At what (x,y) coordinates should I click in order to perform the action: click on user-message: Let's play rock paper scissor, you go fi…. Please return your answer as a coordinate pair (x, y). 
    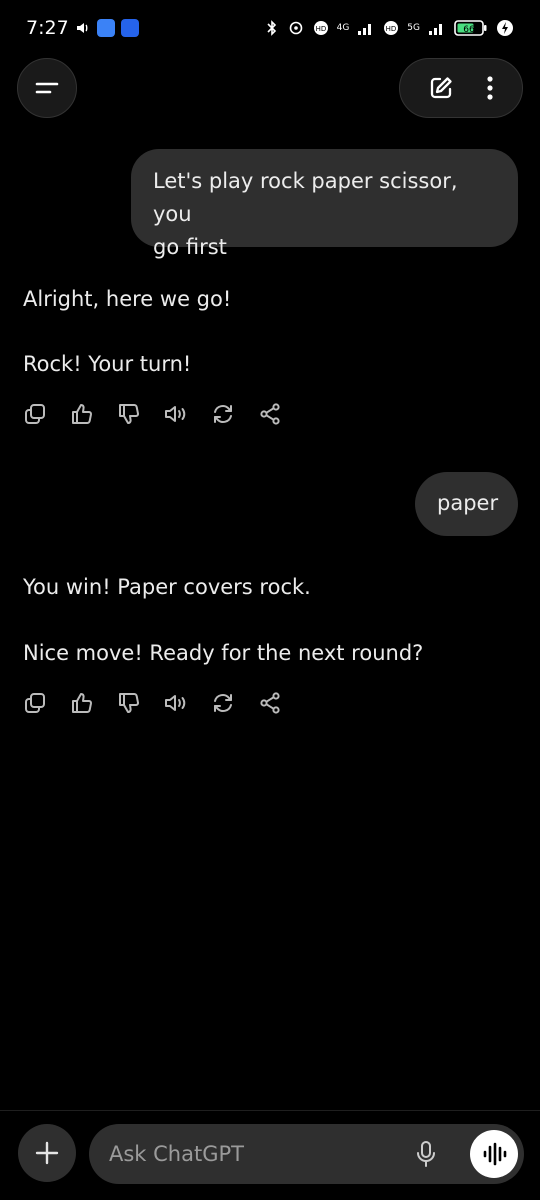
    Looking at the image, I should click on (324, 204).